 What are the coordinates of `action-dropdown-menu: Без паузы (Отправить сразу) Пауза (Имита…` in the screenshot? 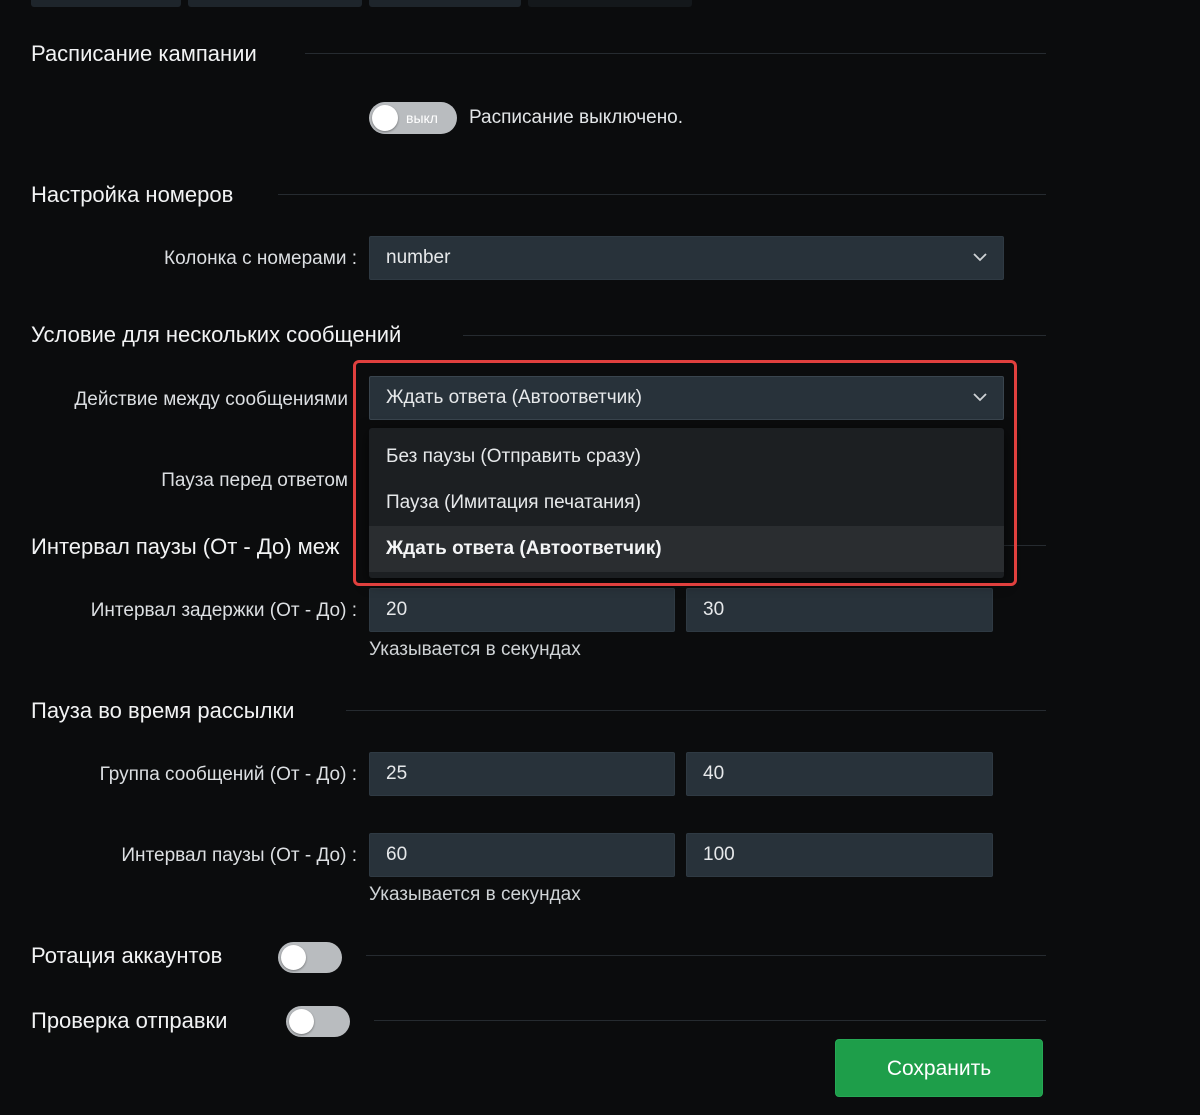 It's located at (686, 503).